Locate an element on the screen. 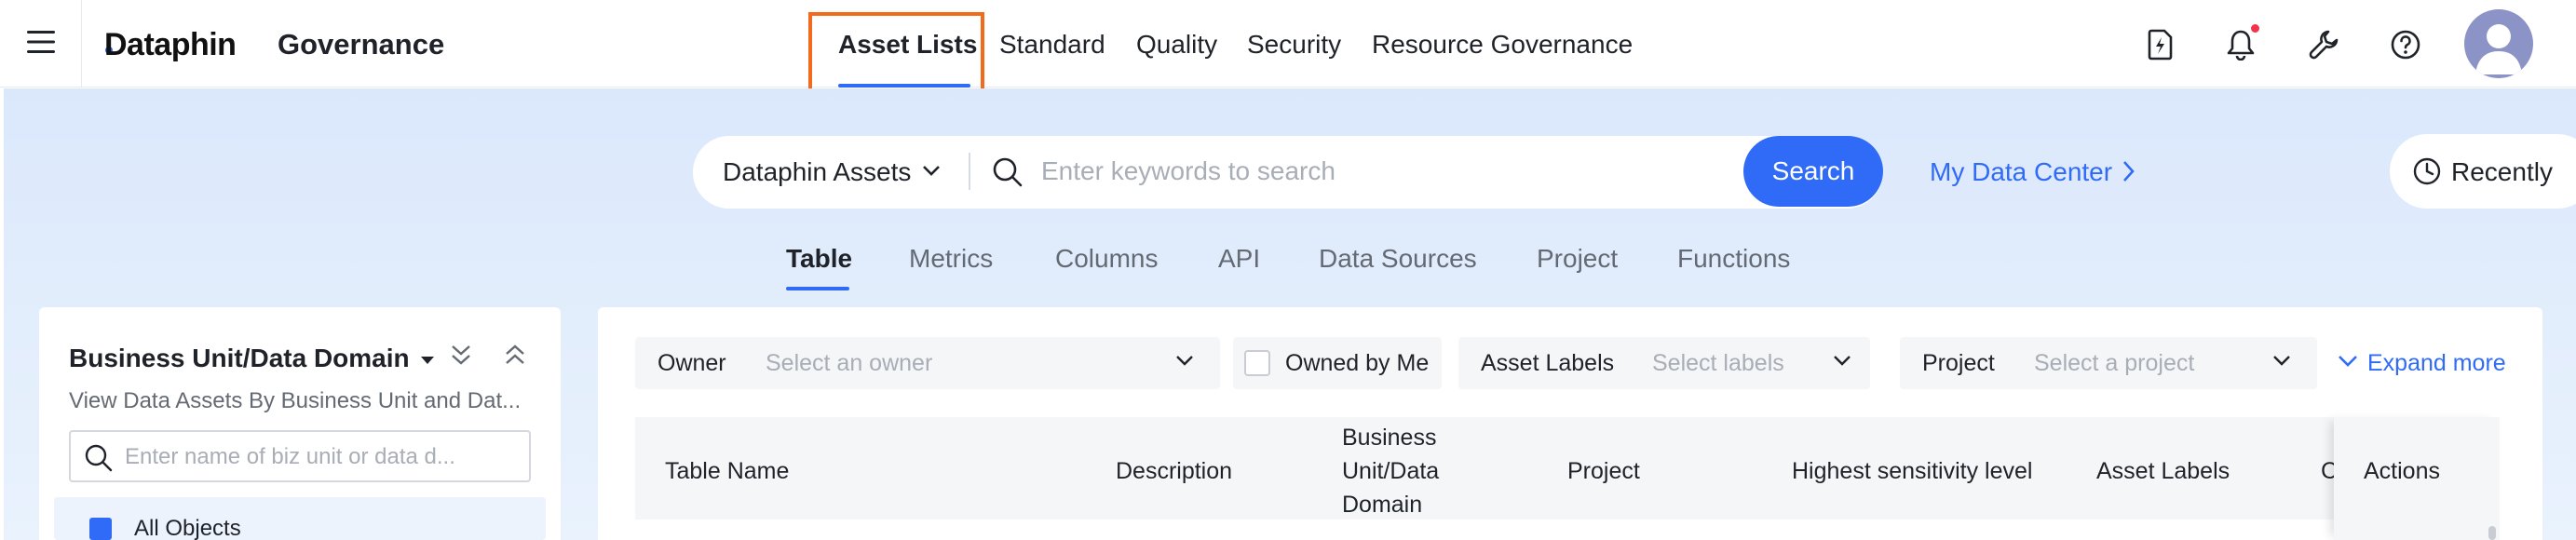  column-header-description: Description is located at coordinates (1174, 471).